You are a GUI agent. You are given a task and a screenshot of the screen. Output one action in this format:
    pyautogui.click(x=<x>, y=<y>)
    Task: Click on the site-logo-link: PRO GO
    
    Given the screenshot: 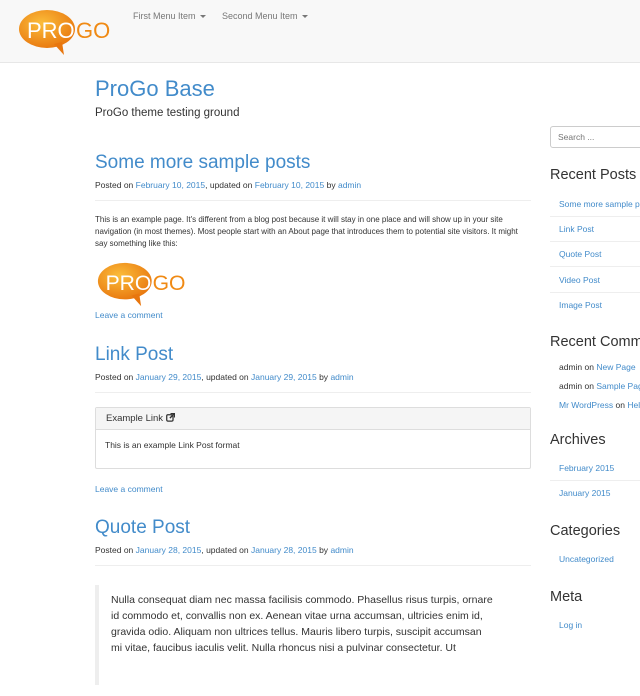 What is the action you would take?
    pyautogui.click(x=67, y=33)
    